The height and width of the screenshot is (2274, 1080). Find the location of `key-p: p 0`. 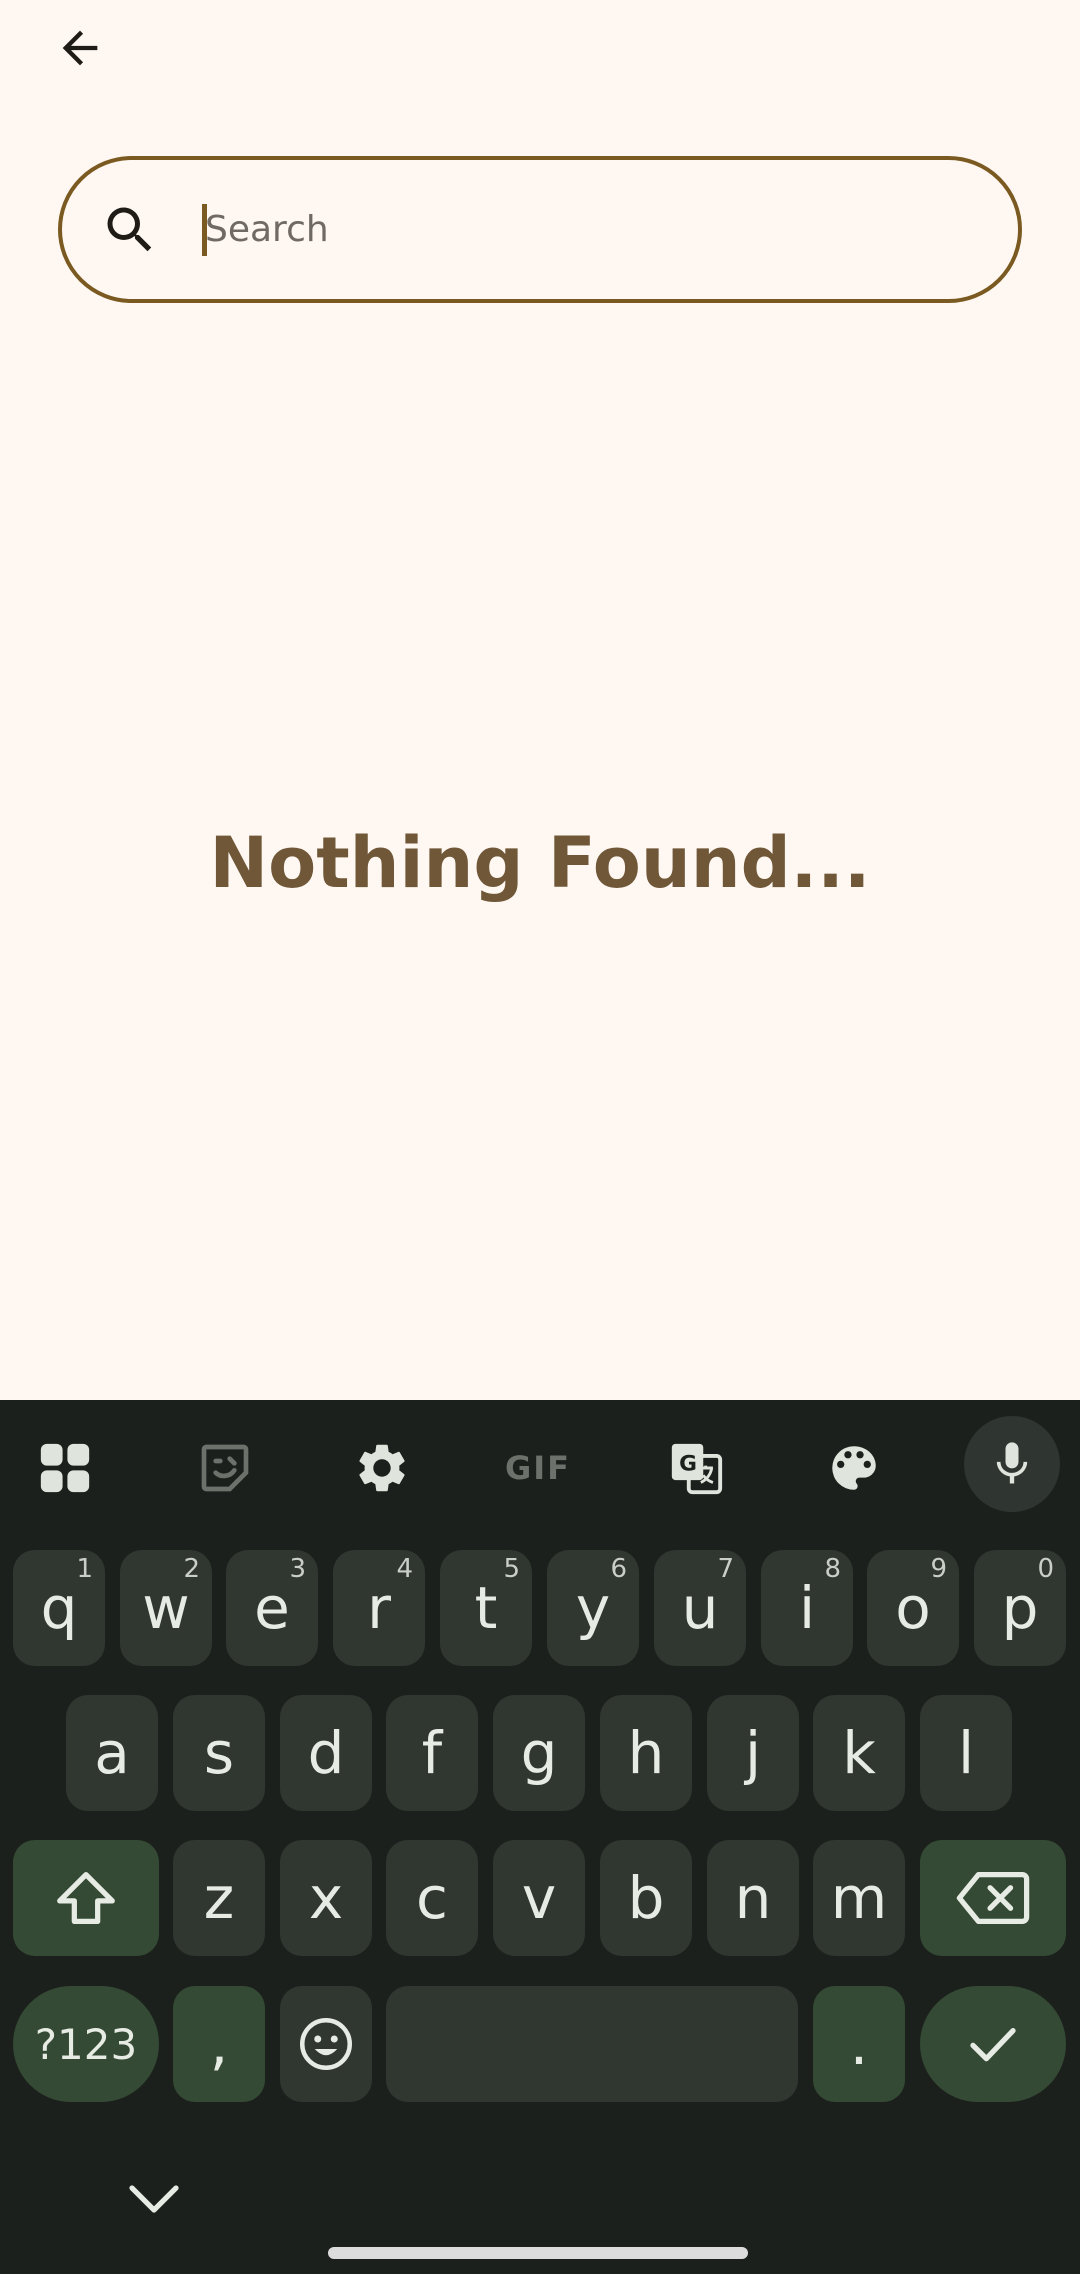

key-p: p 0 is located at coordinates (1020, 1608).